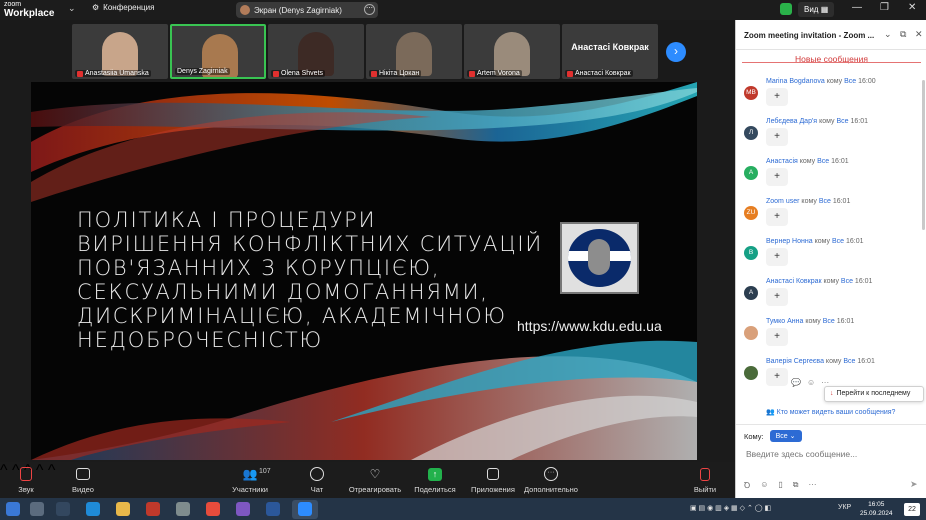 This screenshot has height=520, width=926. What do you see at coordinates (816, 9) in the screenshot?
I see `view-button: Вид ▦` at bounding box center [816, 9].